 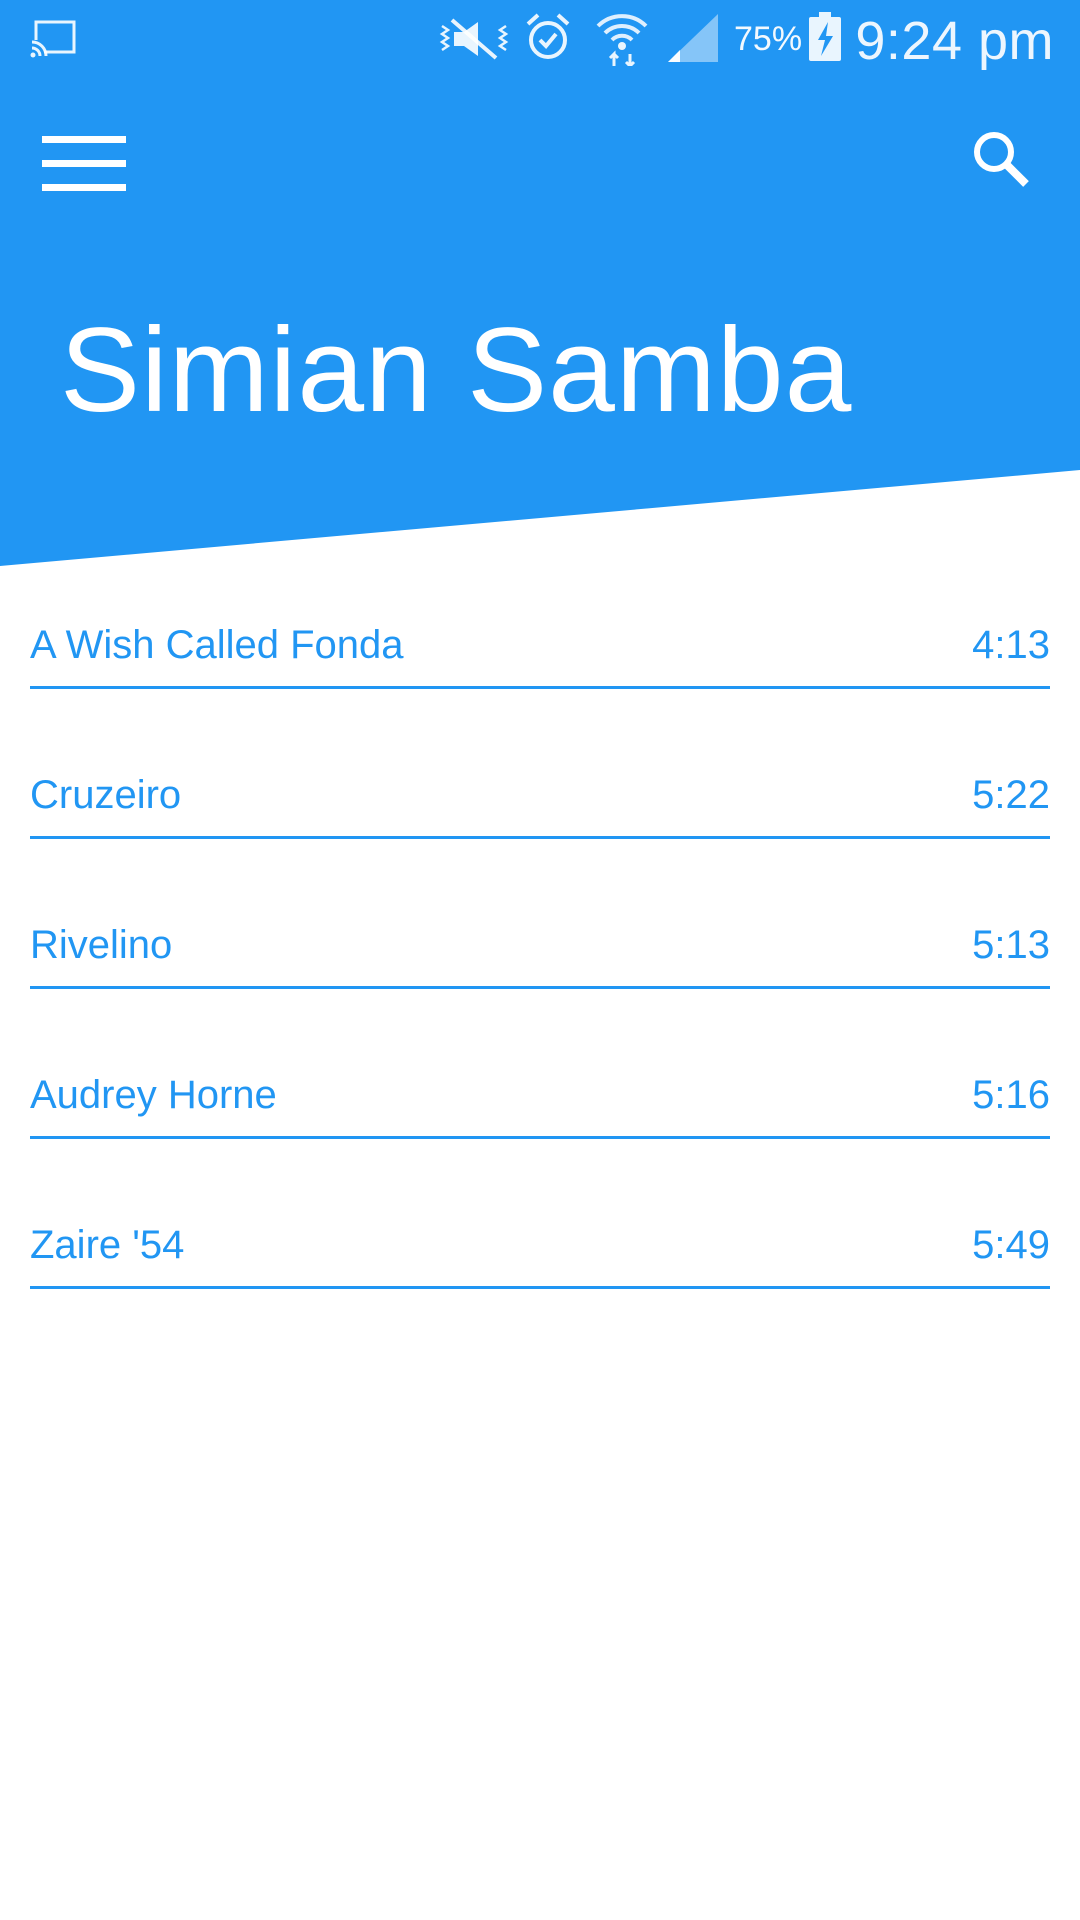 What do you see at coordinates (85, 159) in the screenshot?
I see `hamburger-menu-button` at bounding box center [85, 159].